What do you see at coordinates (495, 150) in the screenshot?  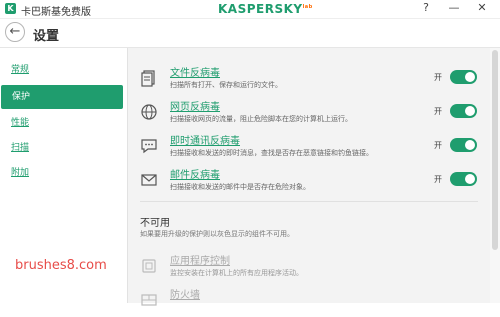 I see `scrollbar-thumb` at bounding box center [495, 150].